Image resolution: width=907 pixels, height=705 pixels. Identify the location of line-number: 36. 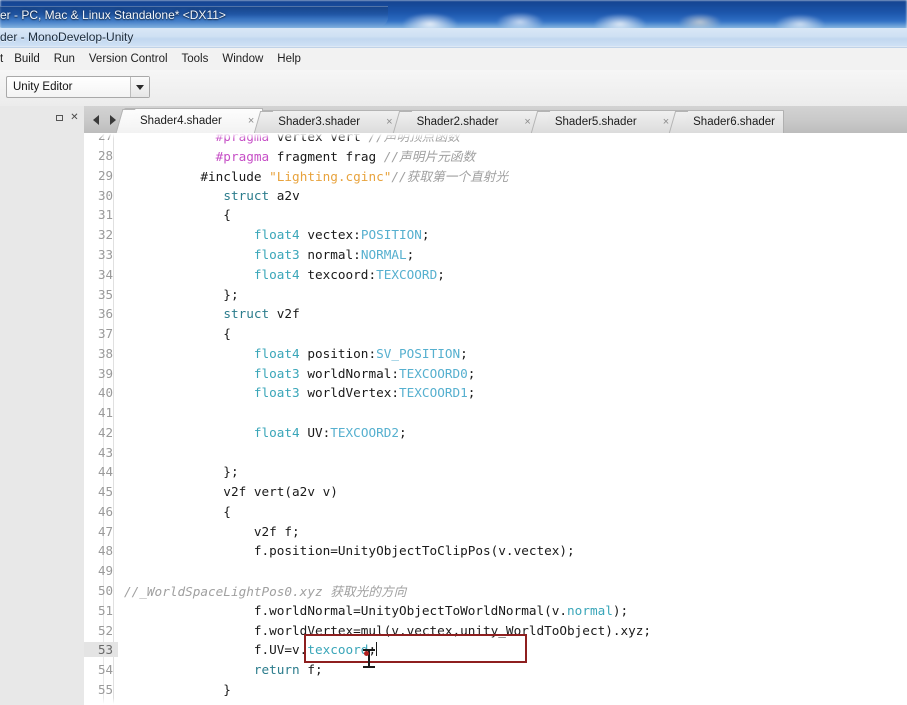
(105, 314).